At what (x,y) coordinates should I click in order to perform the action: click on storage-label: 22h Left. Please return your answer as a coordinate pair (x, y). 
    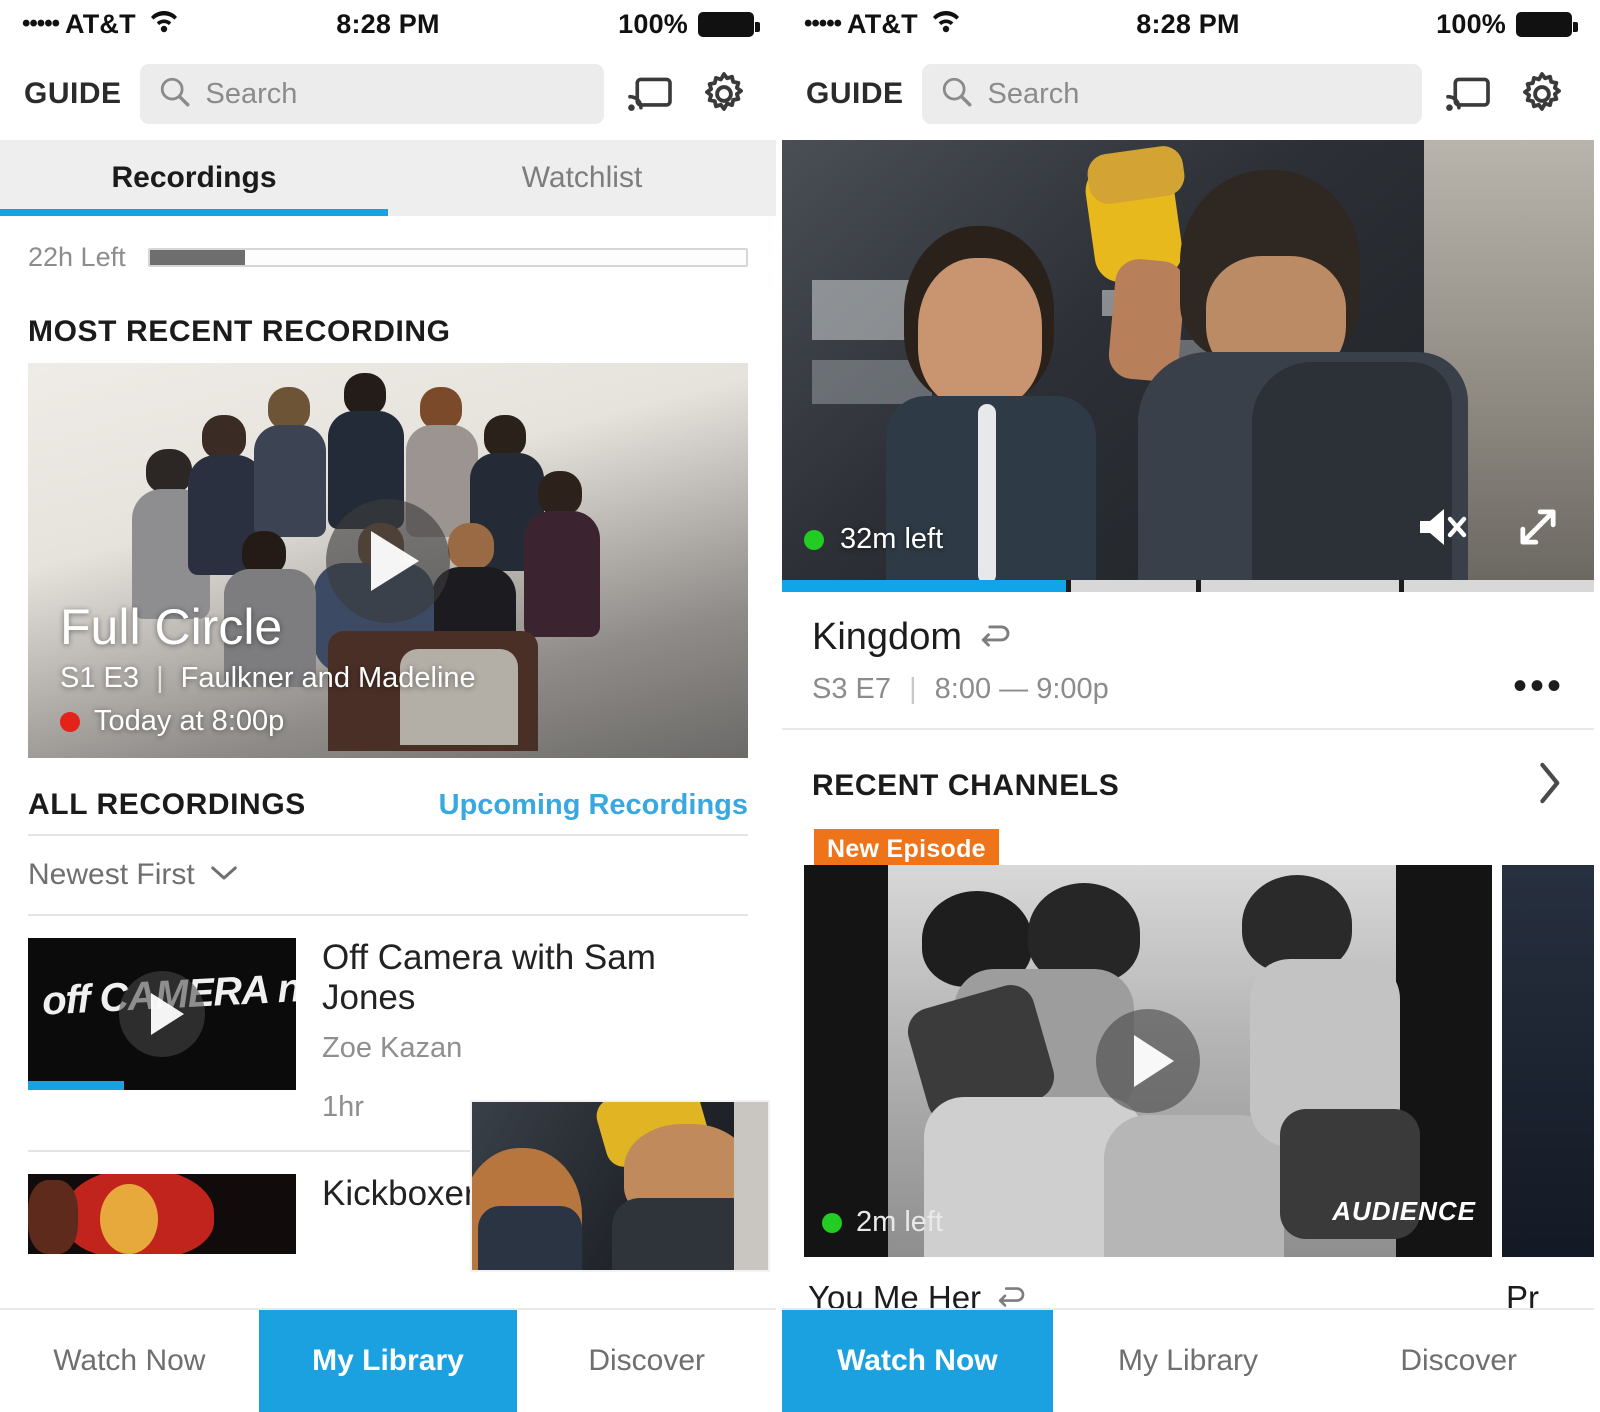
    Looking at the image, I should click on (77, 257).